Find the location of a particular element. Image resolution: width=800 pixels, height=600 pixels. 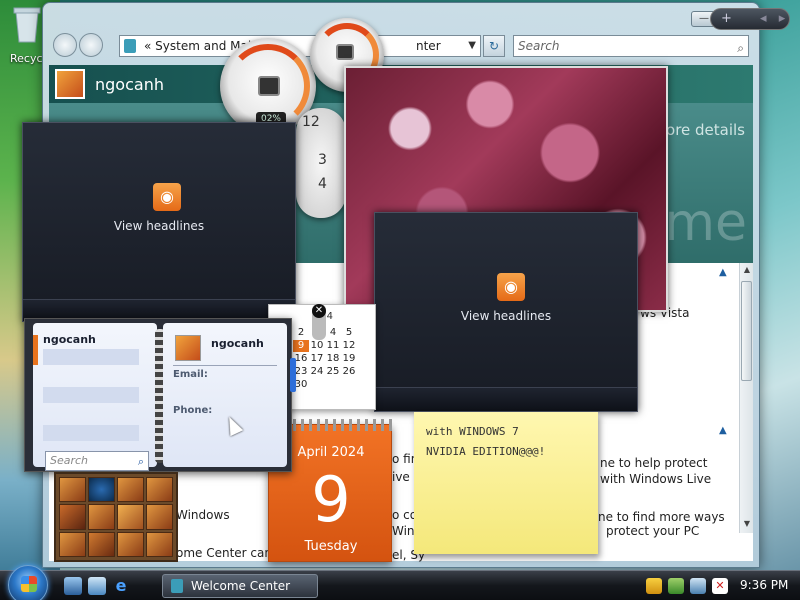

search-input: Search ⌕ is located at coordinates (631, 46).